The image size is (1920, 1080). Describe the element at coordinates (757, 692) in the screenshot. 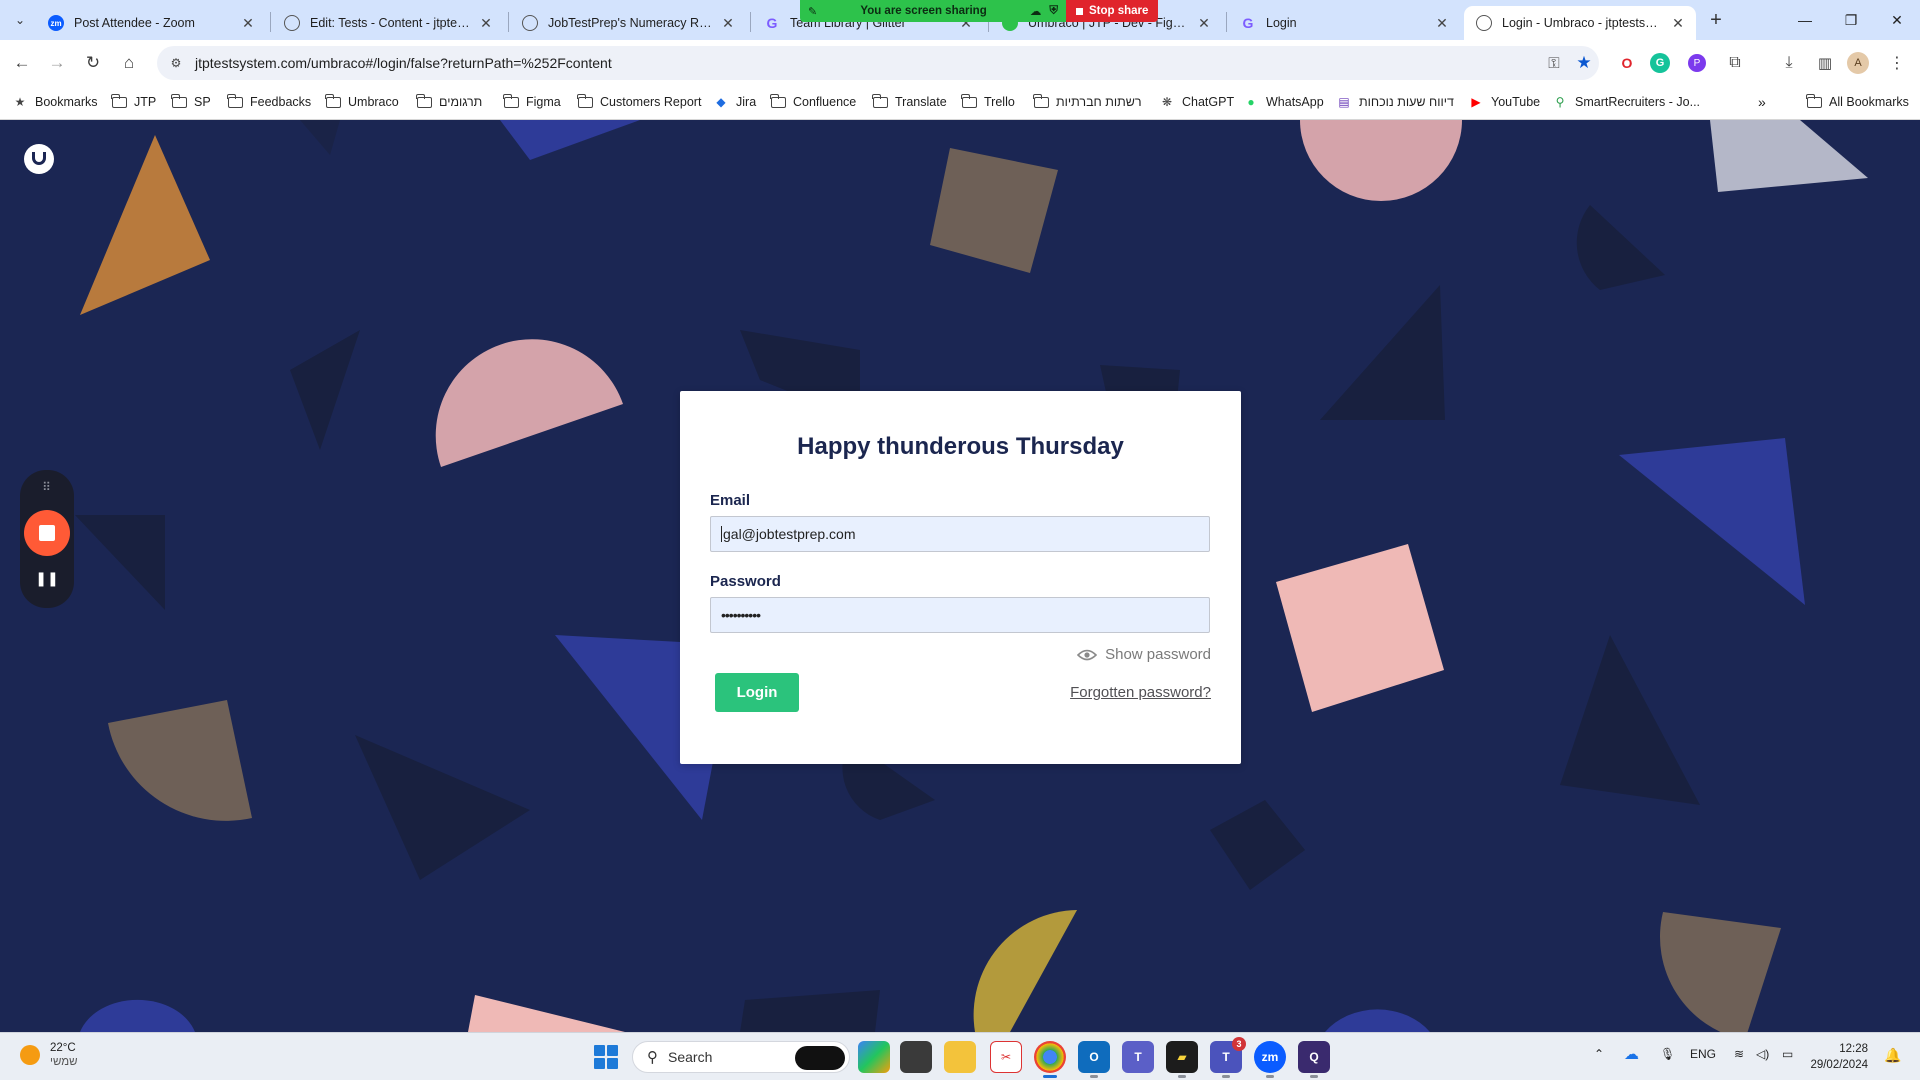

I see `login-button: Login` at that location.